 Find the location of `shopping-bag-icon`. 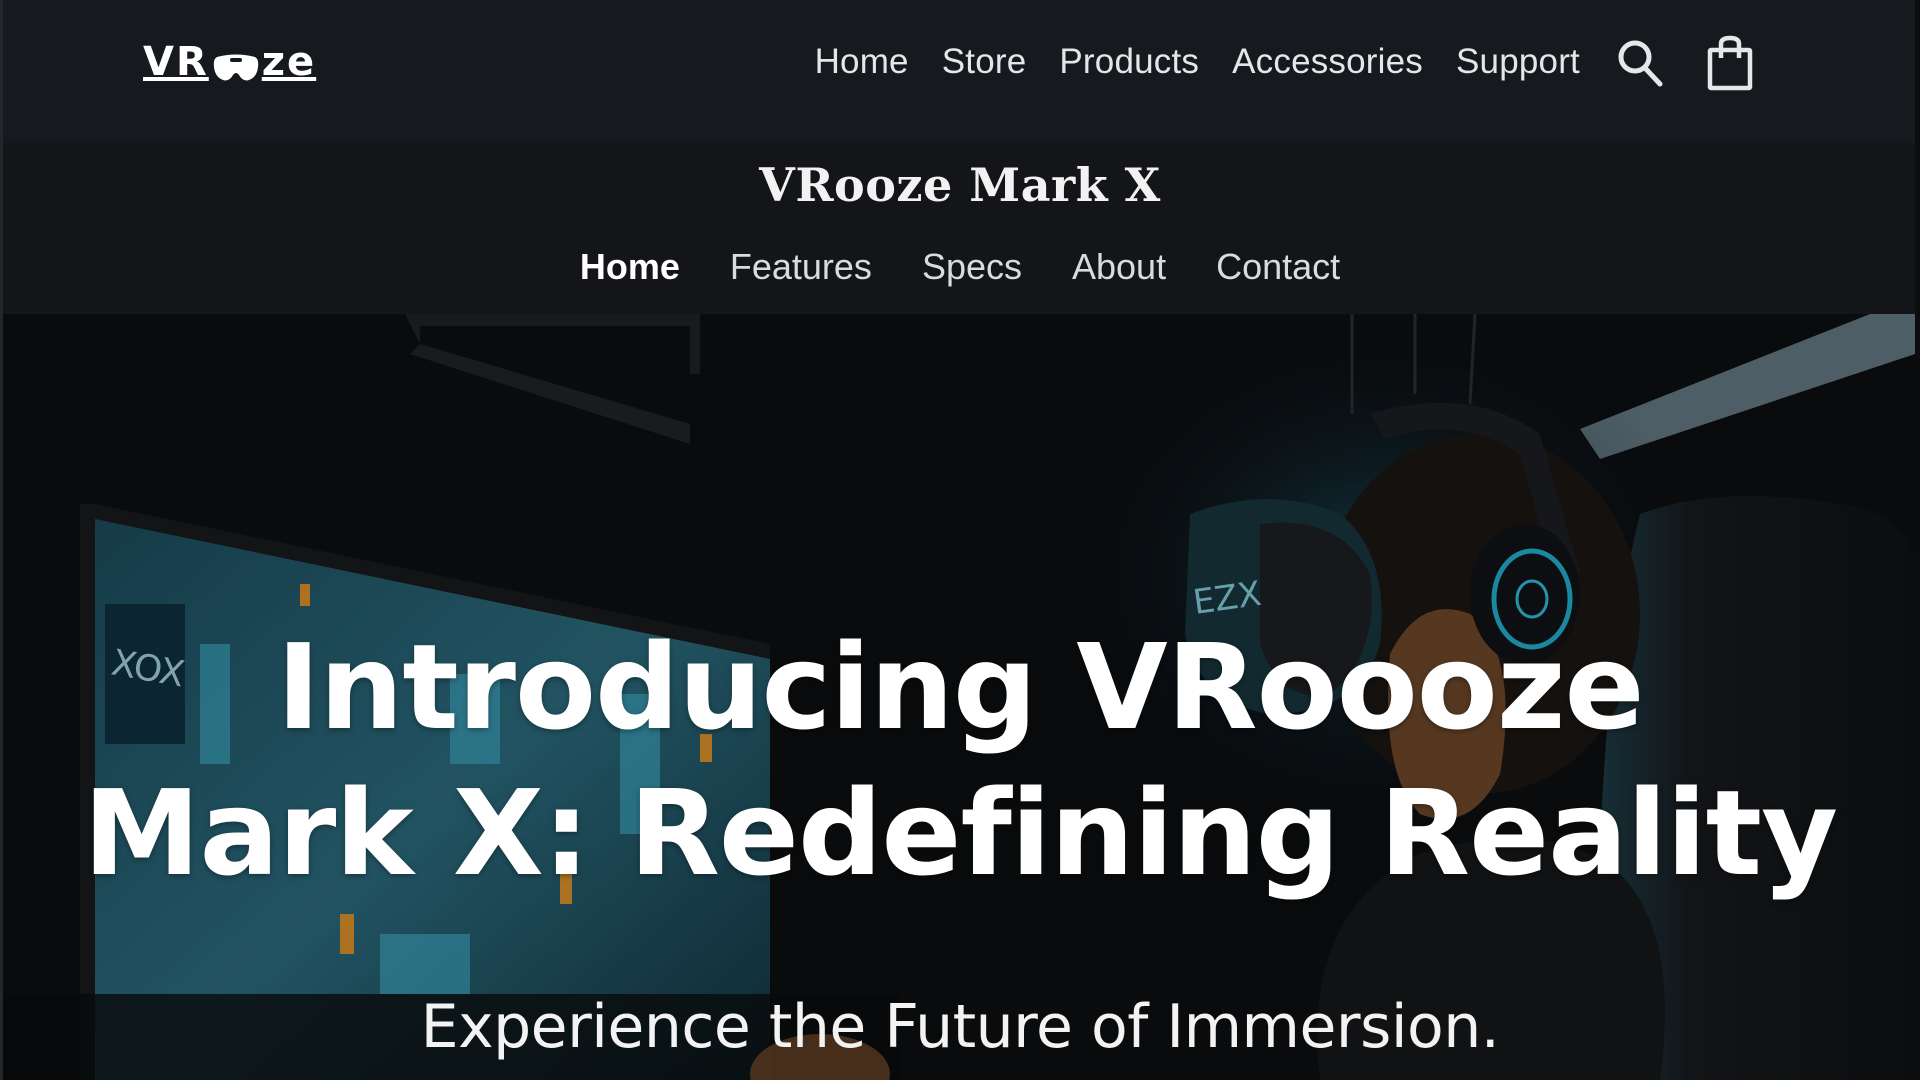

shopping-bag-icon is located at coordinates (1730, 63).